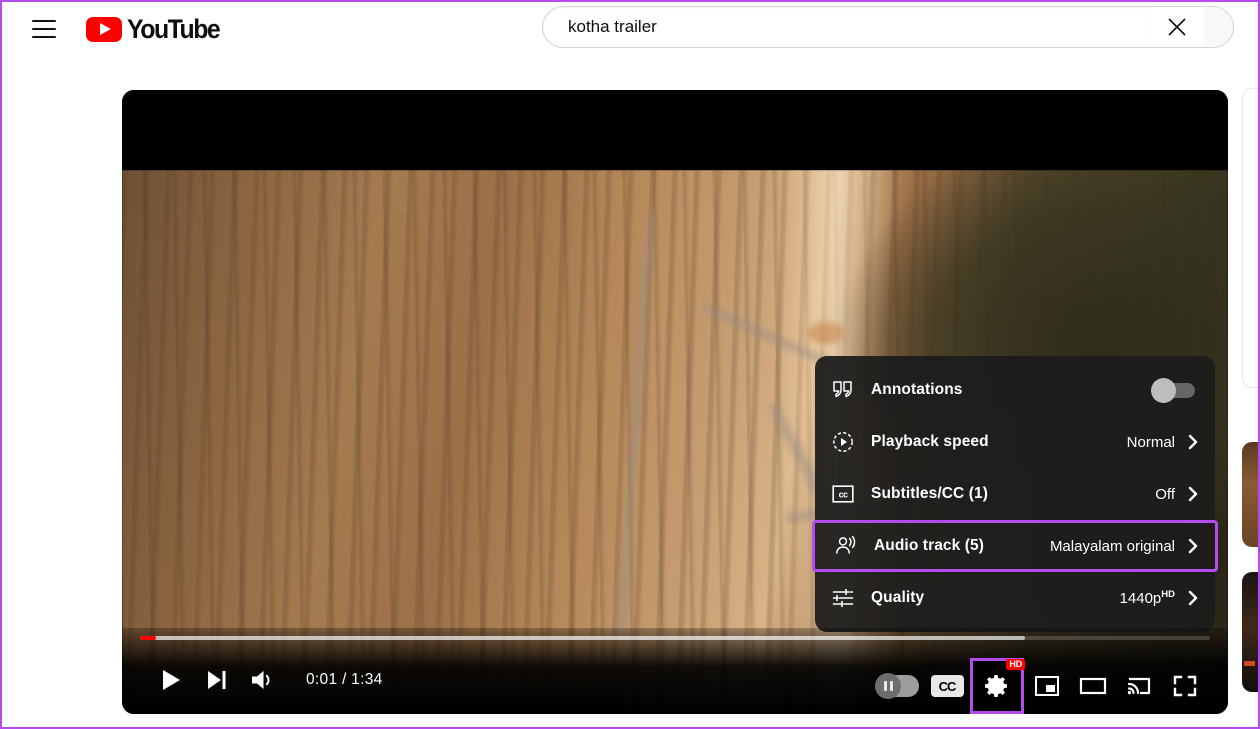  What do you see at coordinates (1015, 598) in the screenshot?
I see `settings-row-quality: Quality 1440pHD` at bounding box center [1015, 598].